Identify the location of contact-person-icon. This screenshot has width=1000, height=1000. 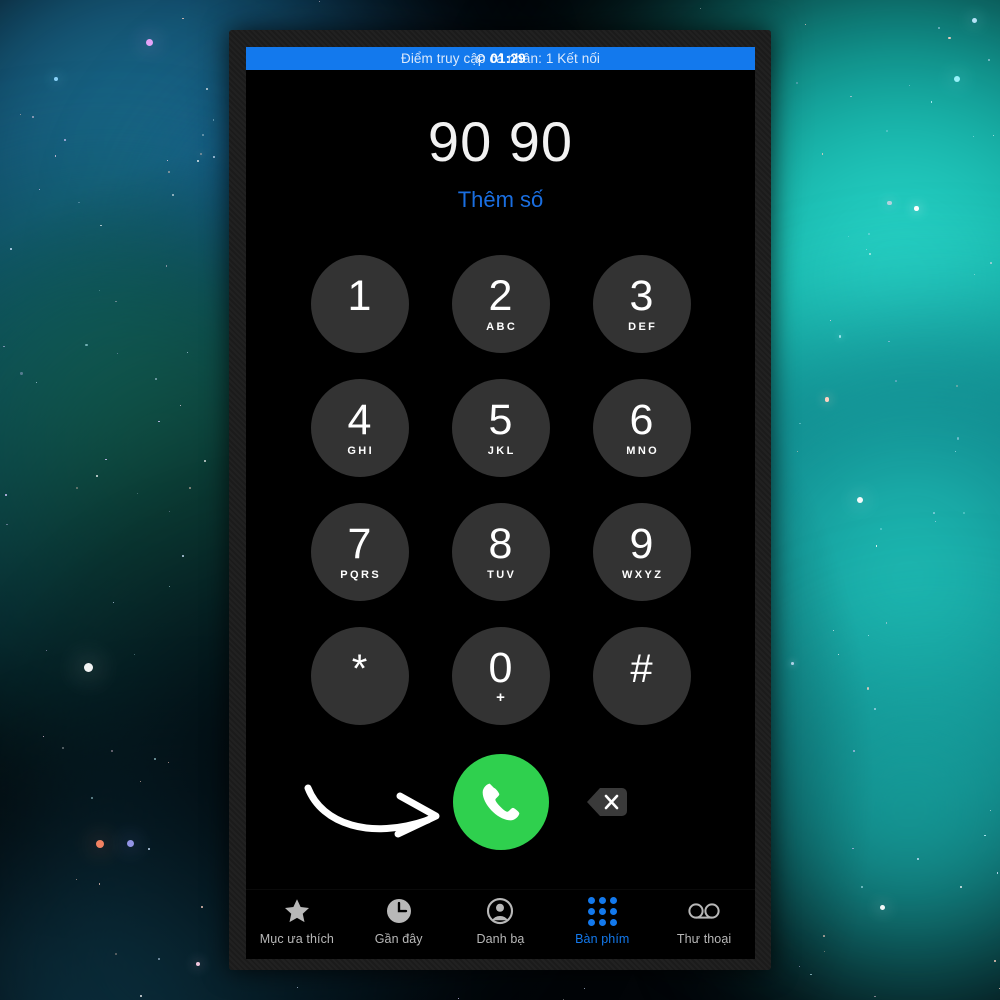
(500, 911).